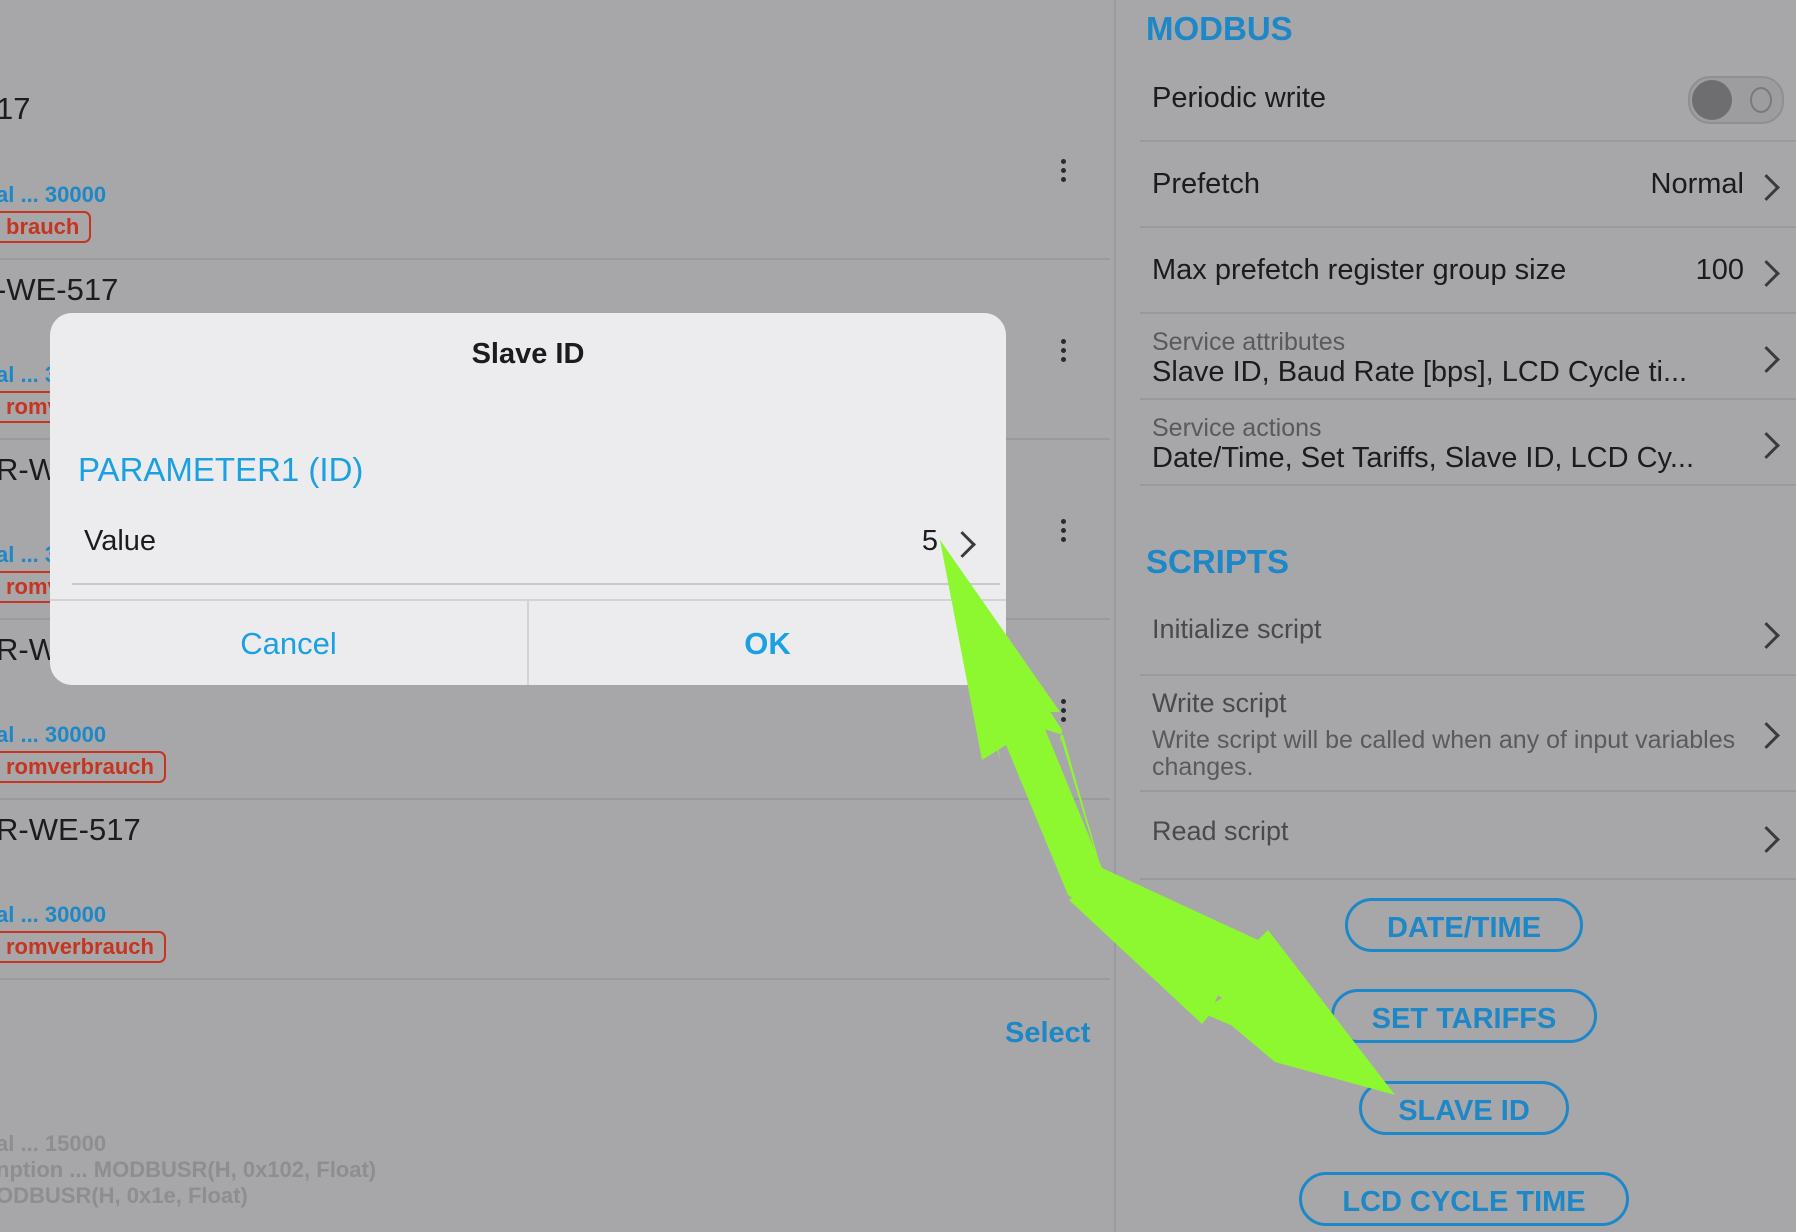 The height and width of the screenshot is (1232, 1796). I want to click on dialog-button-bar: Cancel OK, so click(528, 642).